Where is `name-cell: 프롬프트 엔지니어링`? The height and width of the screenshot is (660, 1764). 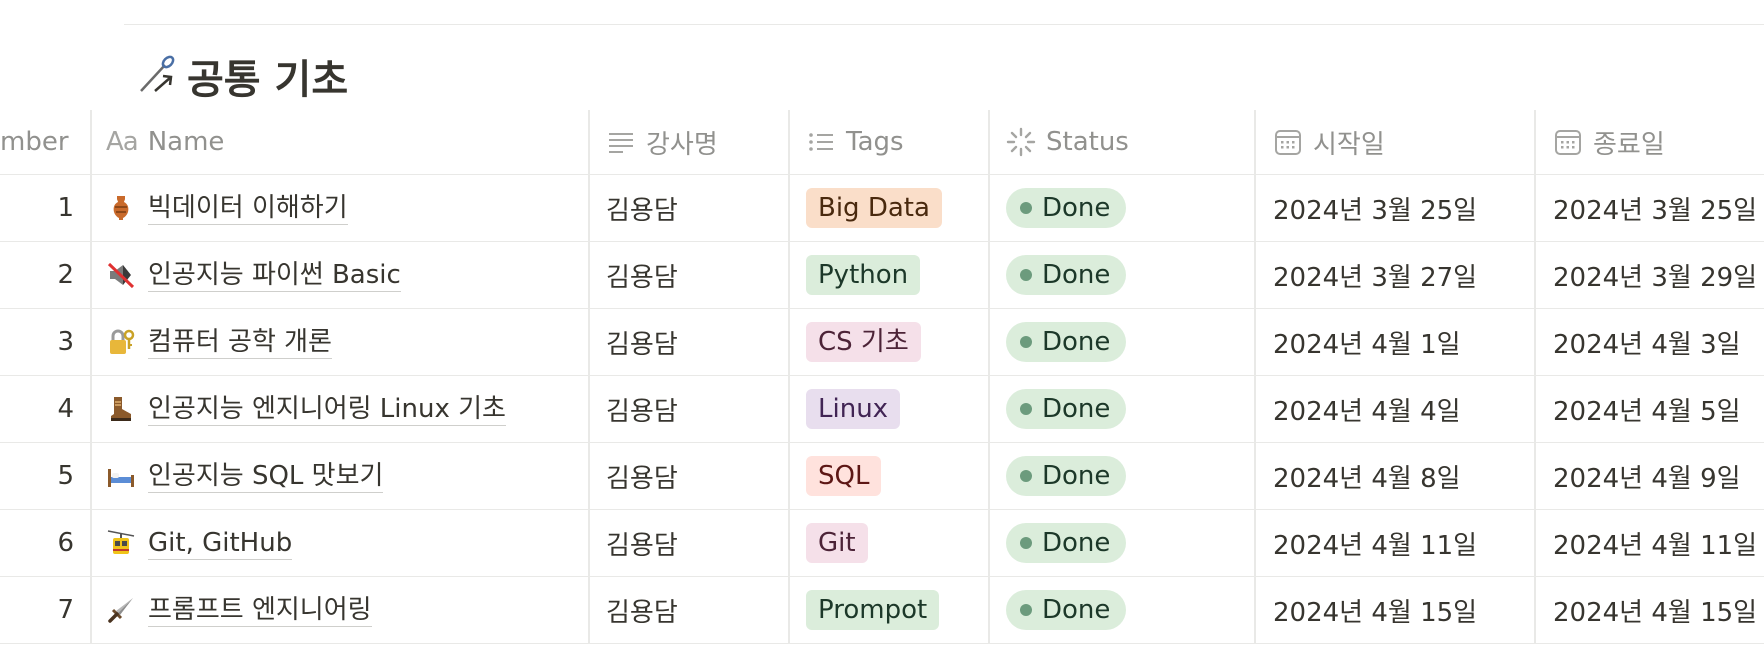 name-cell: 프롬프트 엔지니어링 is located at coordinates (340, 610).